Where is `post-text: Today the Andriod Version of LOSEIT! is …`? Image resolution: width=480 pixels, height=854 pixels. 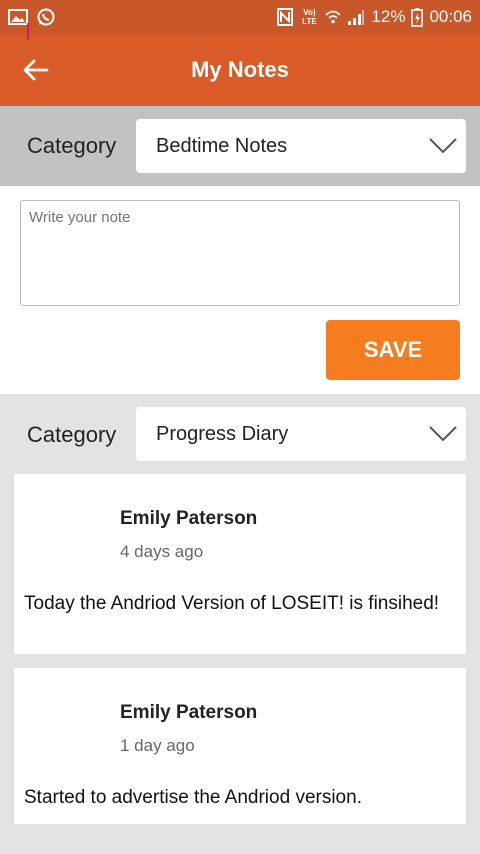 post-text: Today the Andriod Version of LOSEIT! is … is located at coordinates (232, 603).